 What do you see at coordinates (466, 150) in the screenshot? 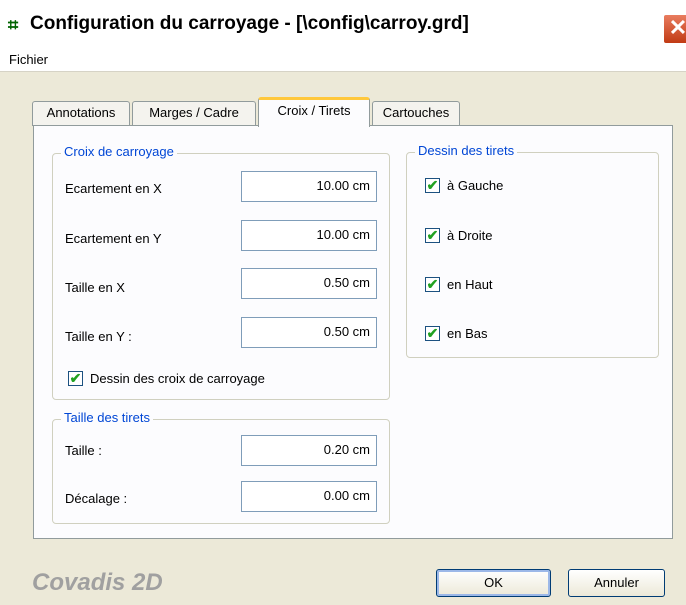
I see `group-title: Dessin des tirets` at bounding box center [466, 150].